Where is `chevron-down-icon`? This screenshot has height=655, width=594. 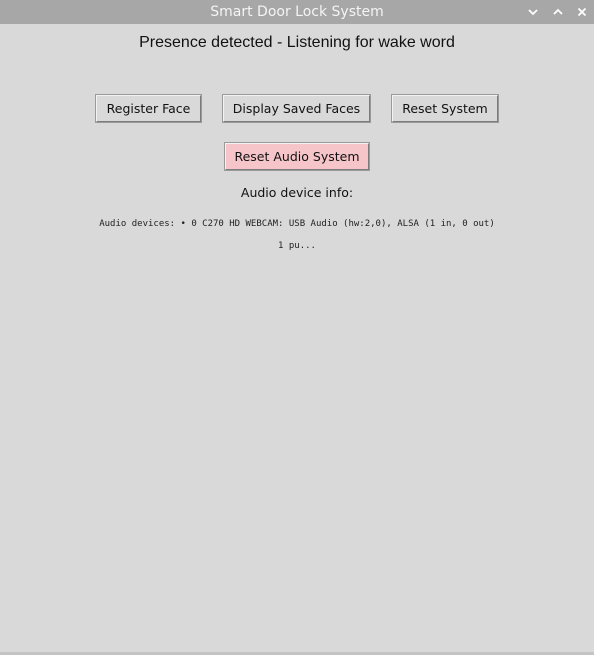
chevron-down-icon is located at coordinates (533, 12).